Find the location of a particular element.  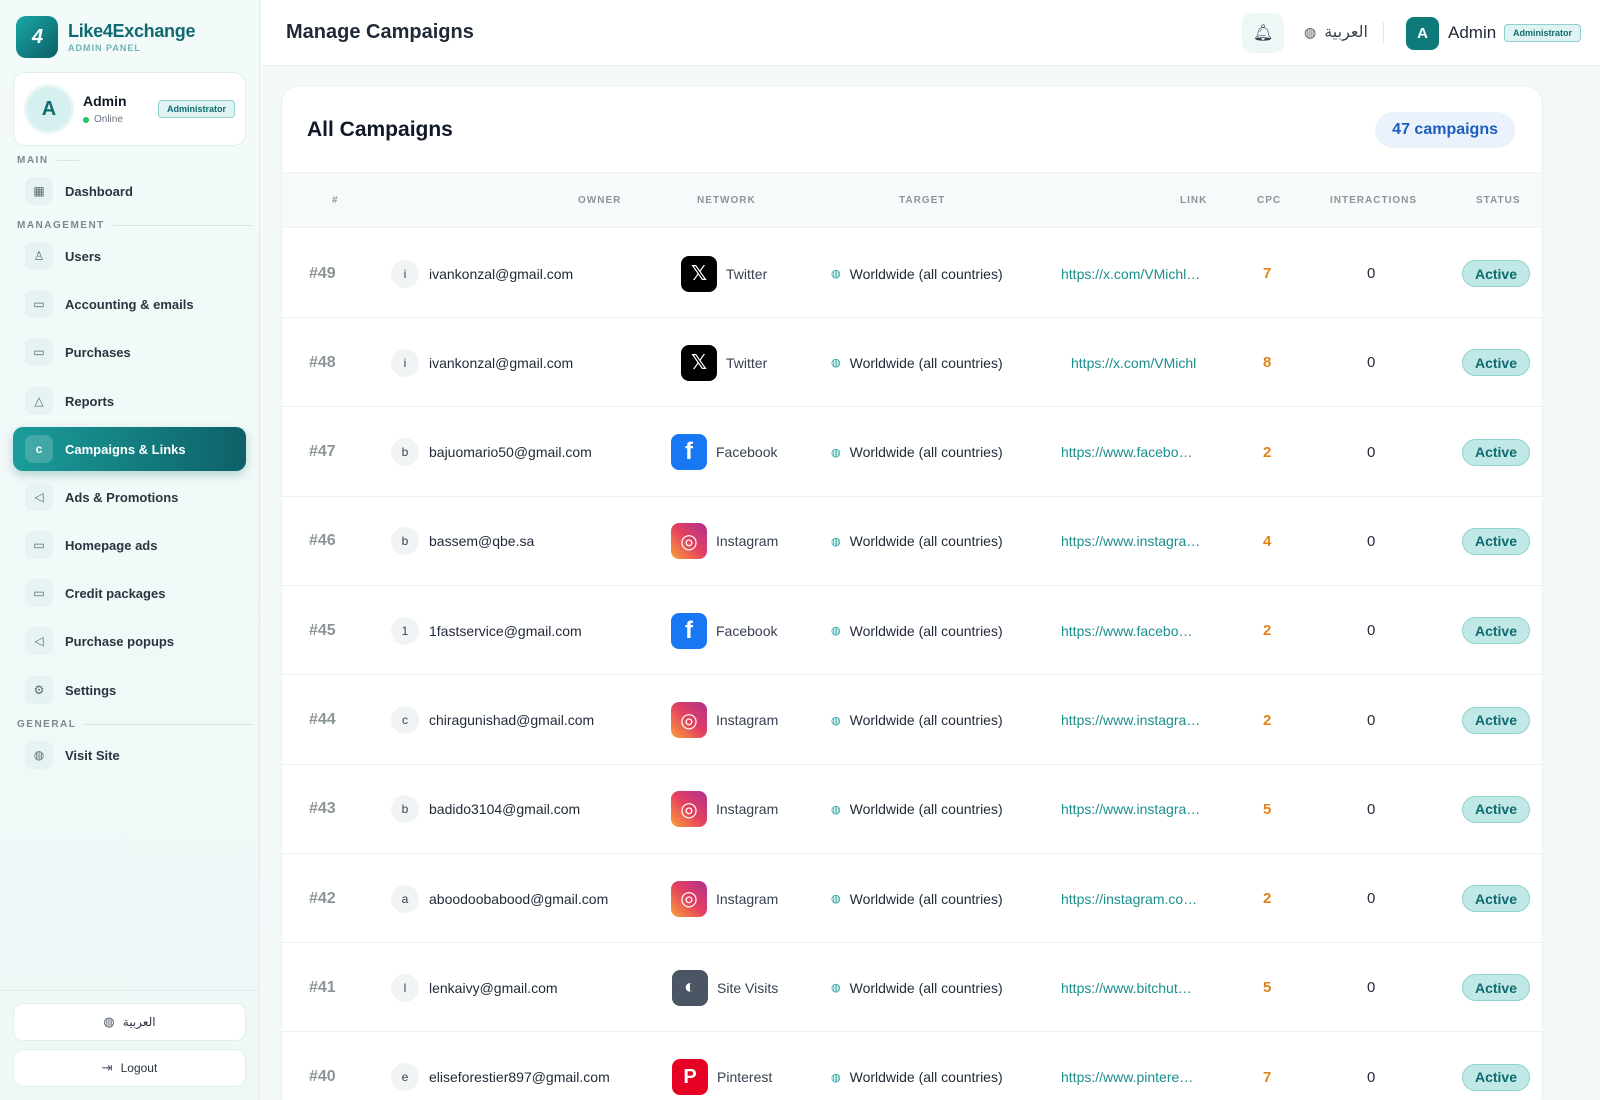

cpc-value: 5 is located at coordinates (1267, 988).